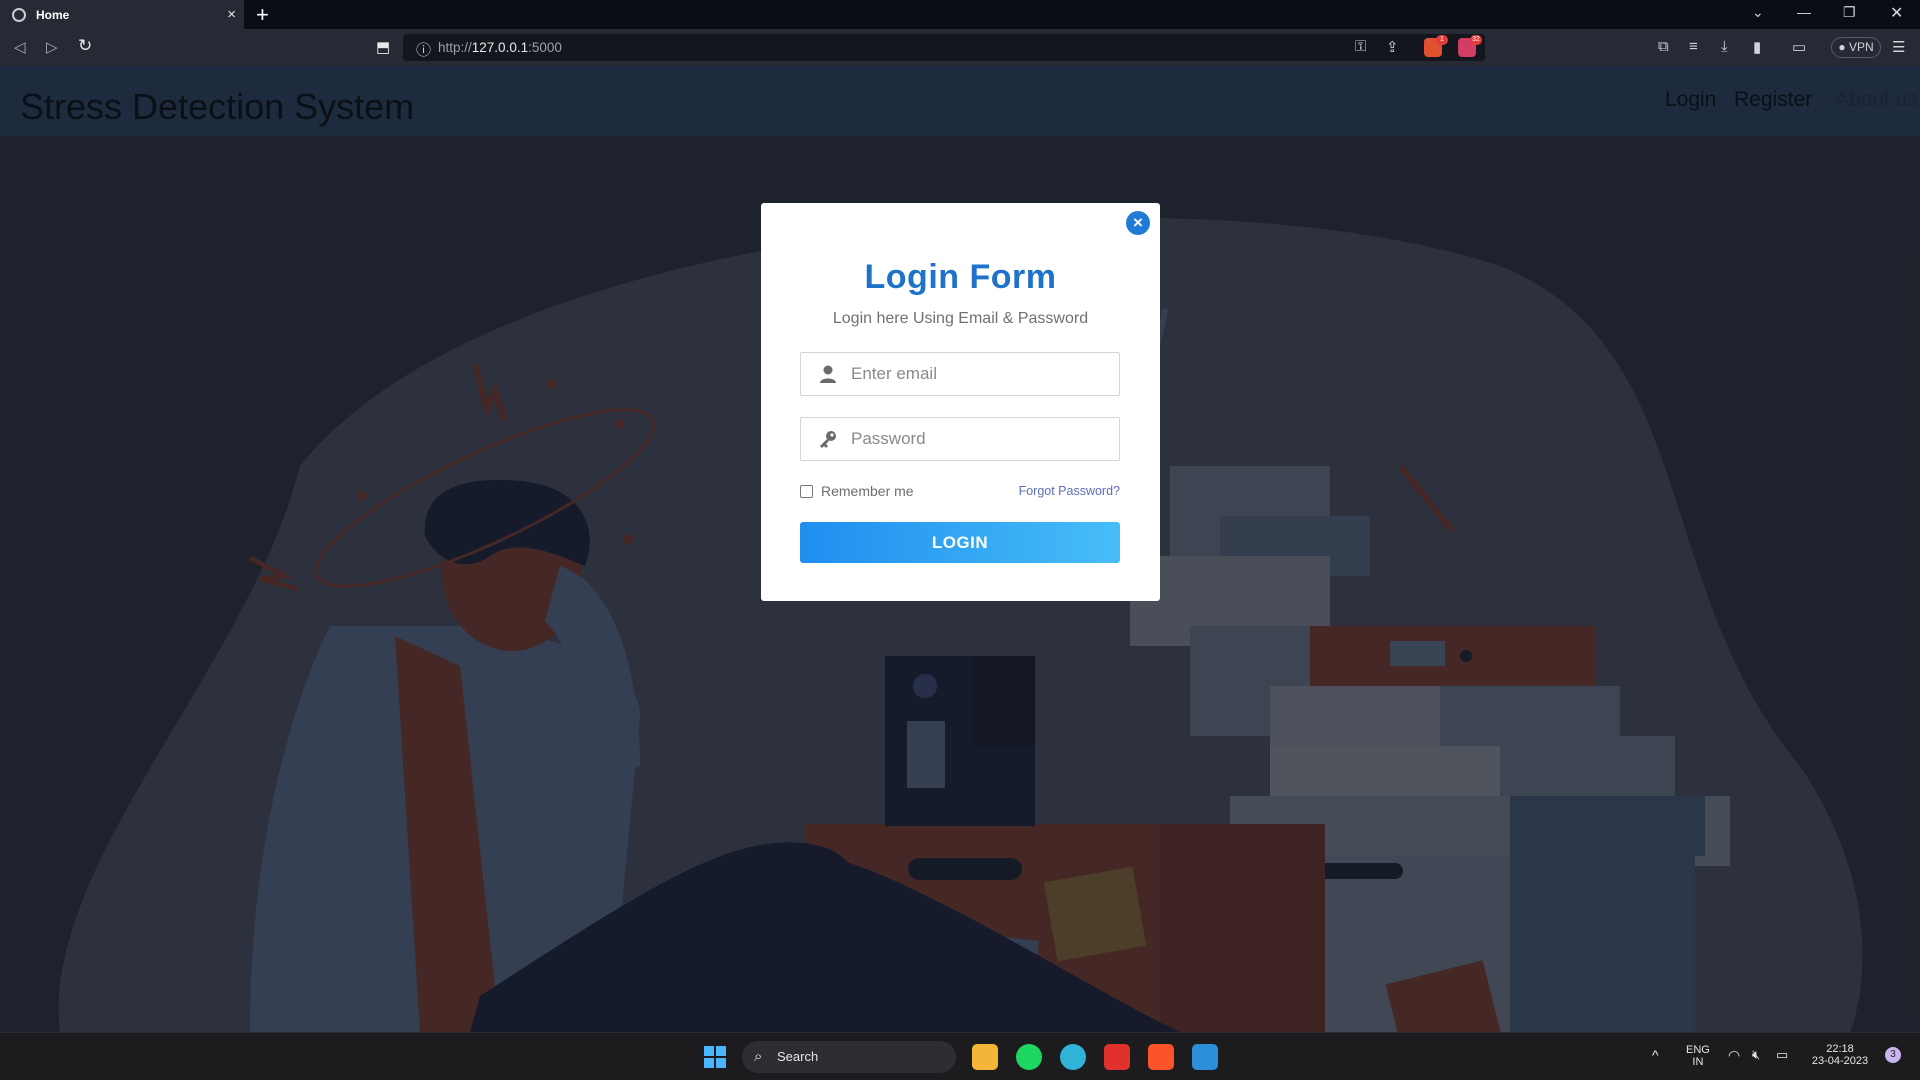 The height and width of the screenshot is (1080, 1920). What do you see at coordinates (383, 47) in the screenshot?
I see `bookmark-icon: ⬒` at bounding box center [383, 47].